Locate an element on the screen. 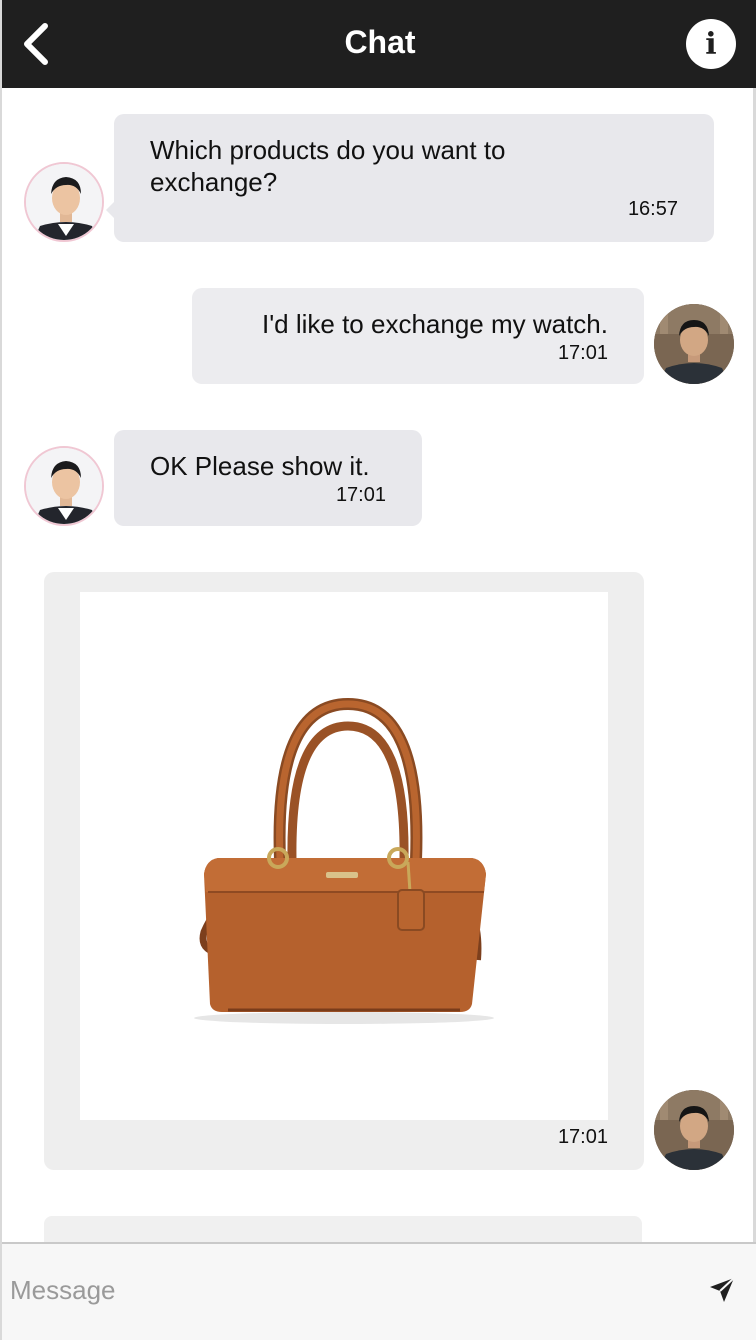 The height and width of the screenshot is (1340, 756). message-text: I'd like to exchange my watch. is located at coordinates (434, 324).